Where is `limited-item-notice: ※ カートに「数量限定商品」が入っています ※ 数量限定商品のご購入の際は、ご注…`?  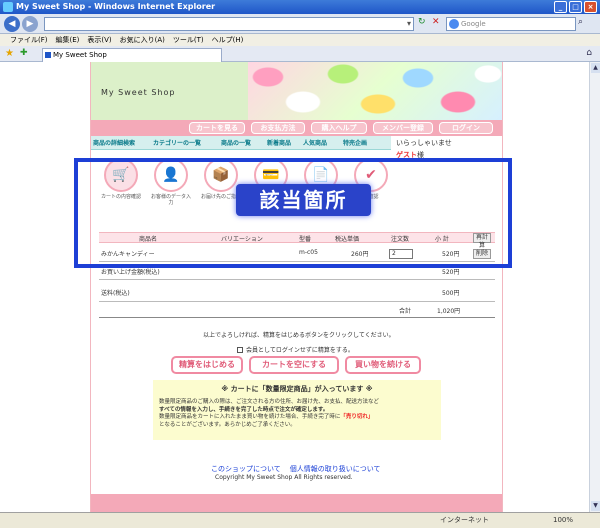 limited-item-notice: ※ カートに「数量限定商品」が入っています ※ 数量限定商品のご購入の際は、ご注… is located at coordinates (297, 410).